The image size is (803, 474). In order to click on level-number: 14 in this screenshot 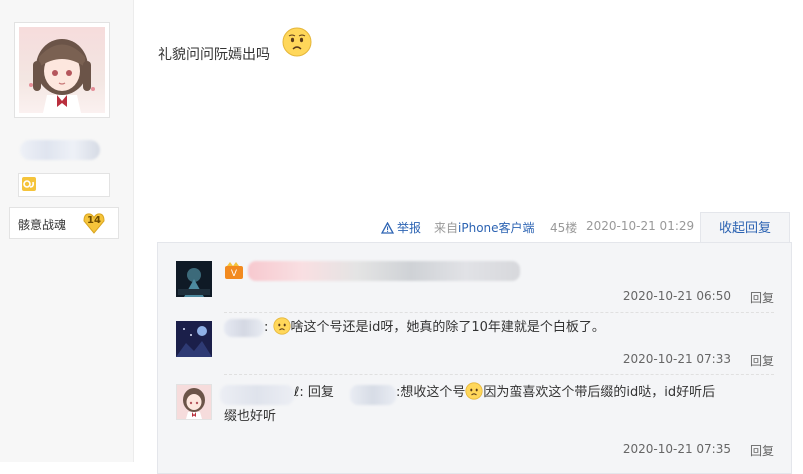, I will do `click(94, 220)`.